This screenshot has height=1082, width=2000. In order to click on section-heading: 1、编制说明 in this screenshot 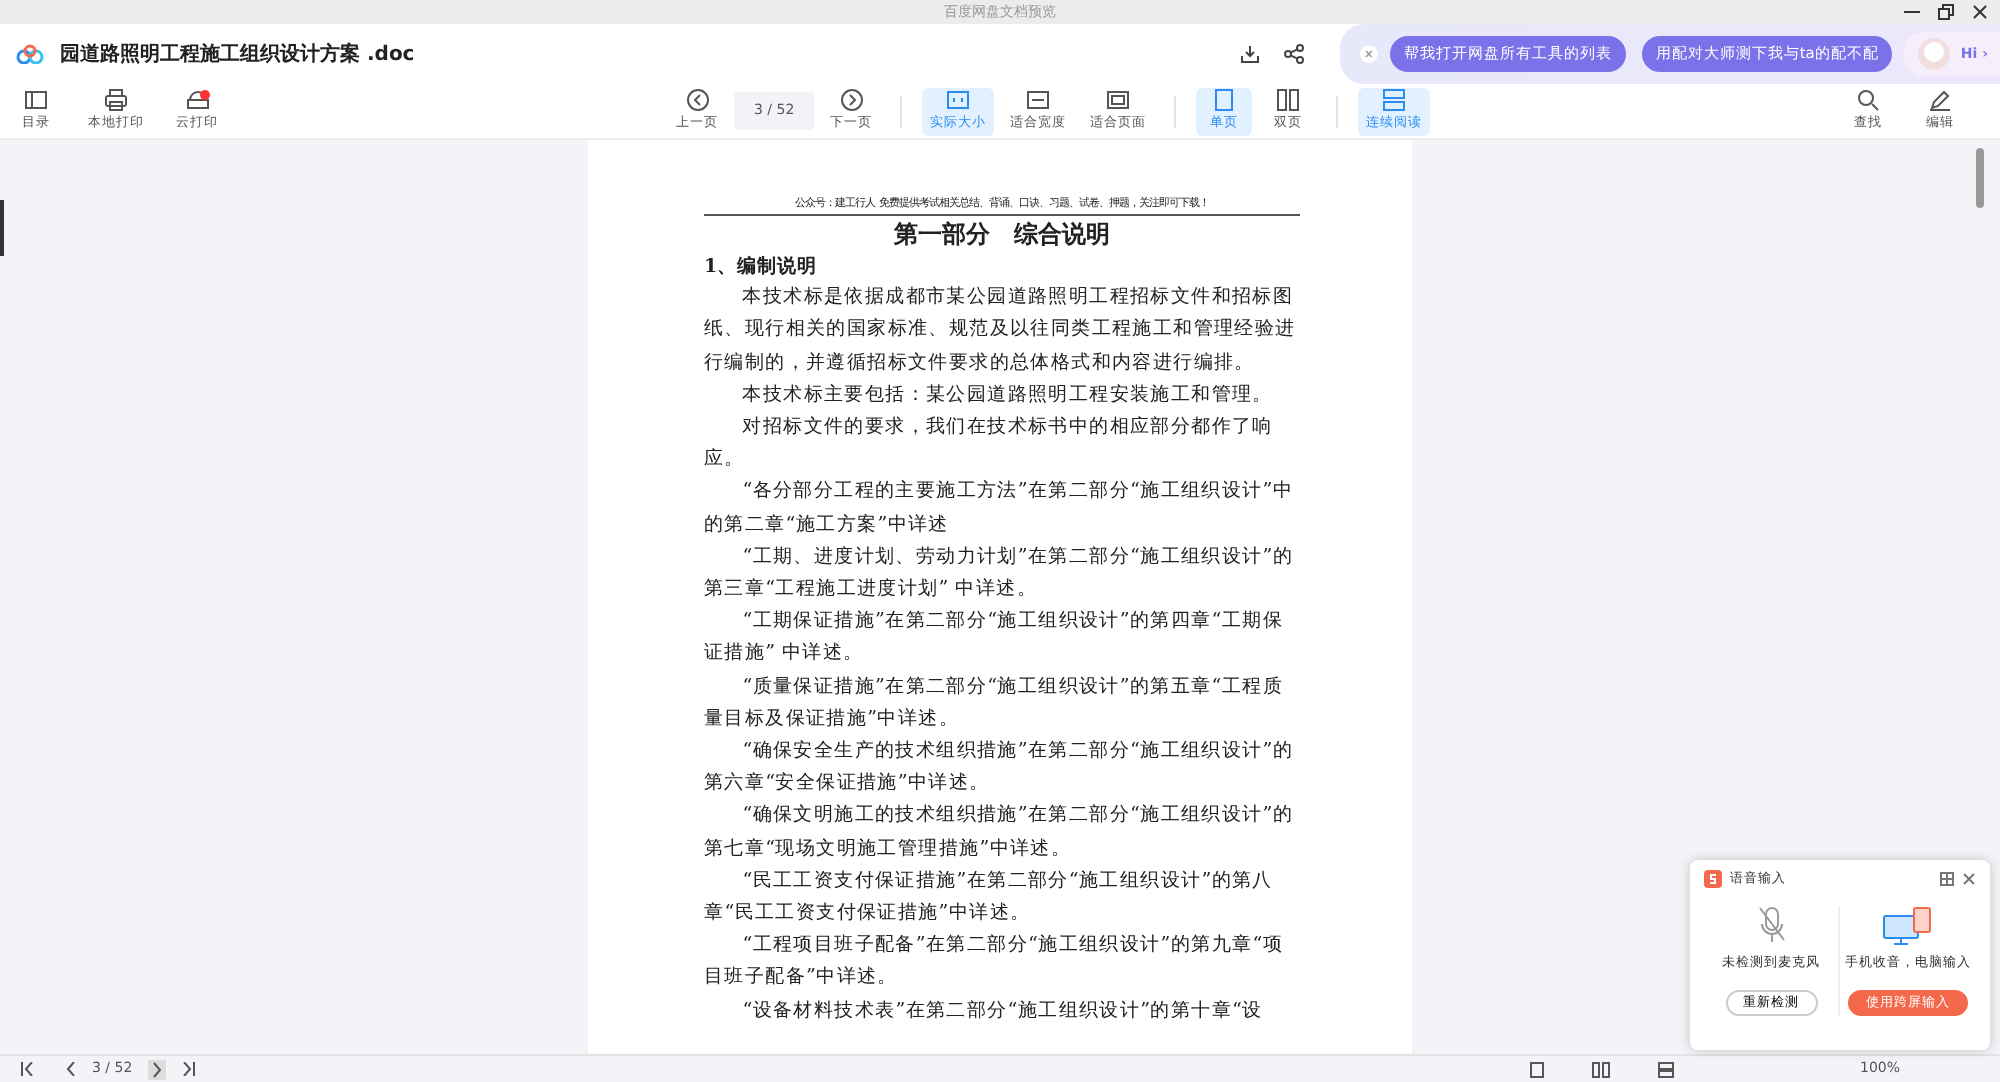, I will do `click(762, 268)`.